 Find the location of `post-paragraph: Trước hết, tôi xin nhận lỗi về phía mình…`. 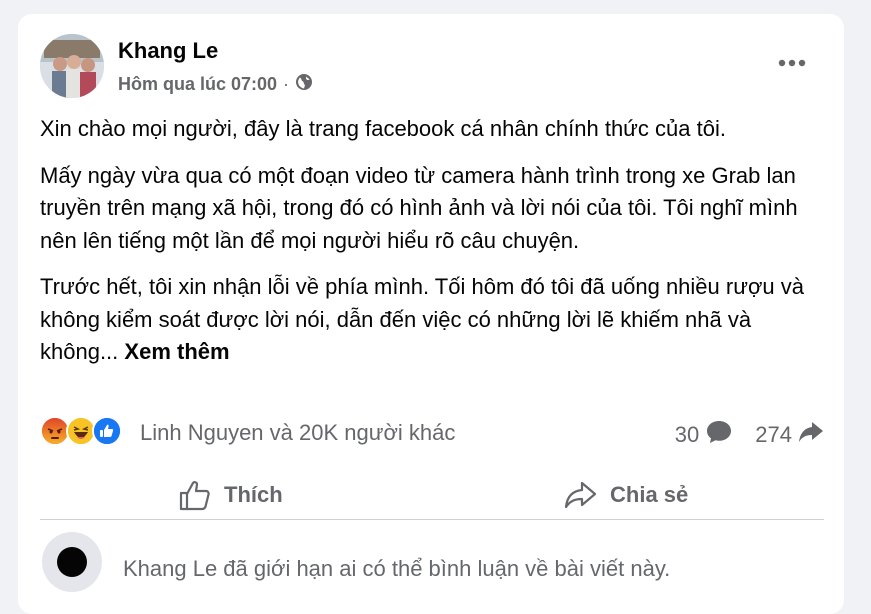

post-paragraph: Trước hết, tôi xin nhận lỗi về phía mình… is located at coordinates (435, 320).